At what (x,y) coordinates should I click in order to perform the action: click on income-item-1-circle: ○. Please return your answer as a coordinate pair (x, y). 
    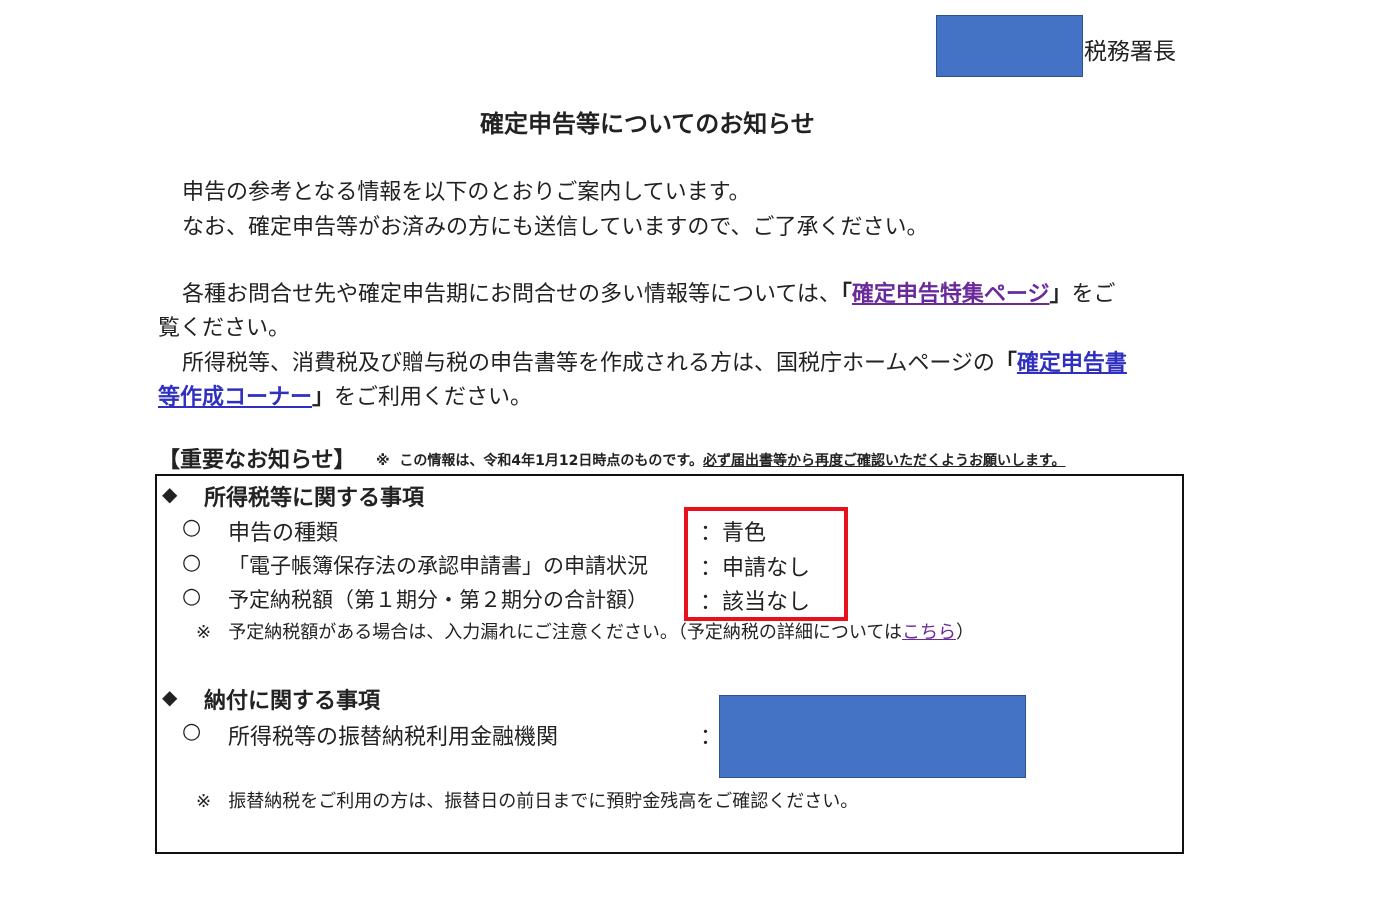
    Looking at the image, I should click on (192, 527).